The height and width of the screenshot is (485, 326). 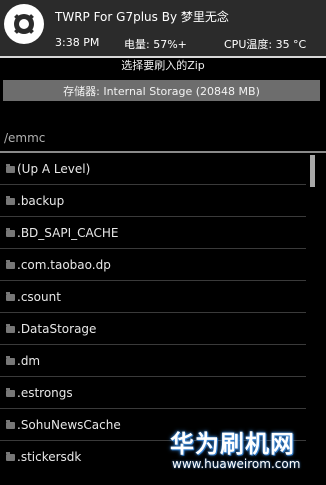 I want to click on page-instruction: 选择要刷入的Zip, so click(x=163, y=65).